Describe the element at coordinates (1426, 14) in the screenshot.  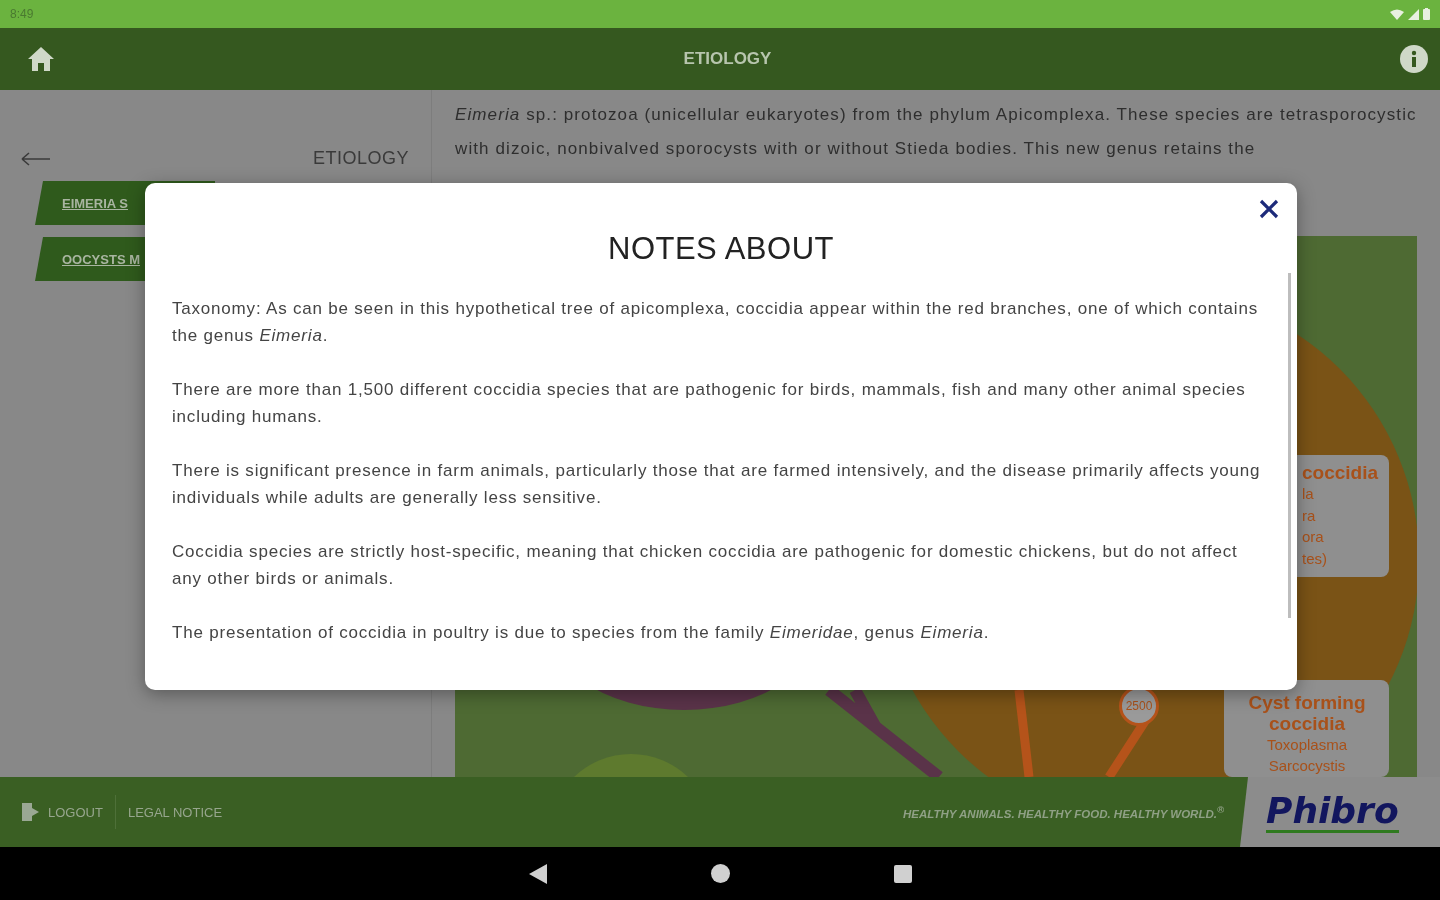
I see `battery-icon` at that location.